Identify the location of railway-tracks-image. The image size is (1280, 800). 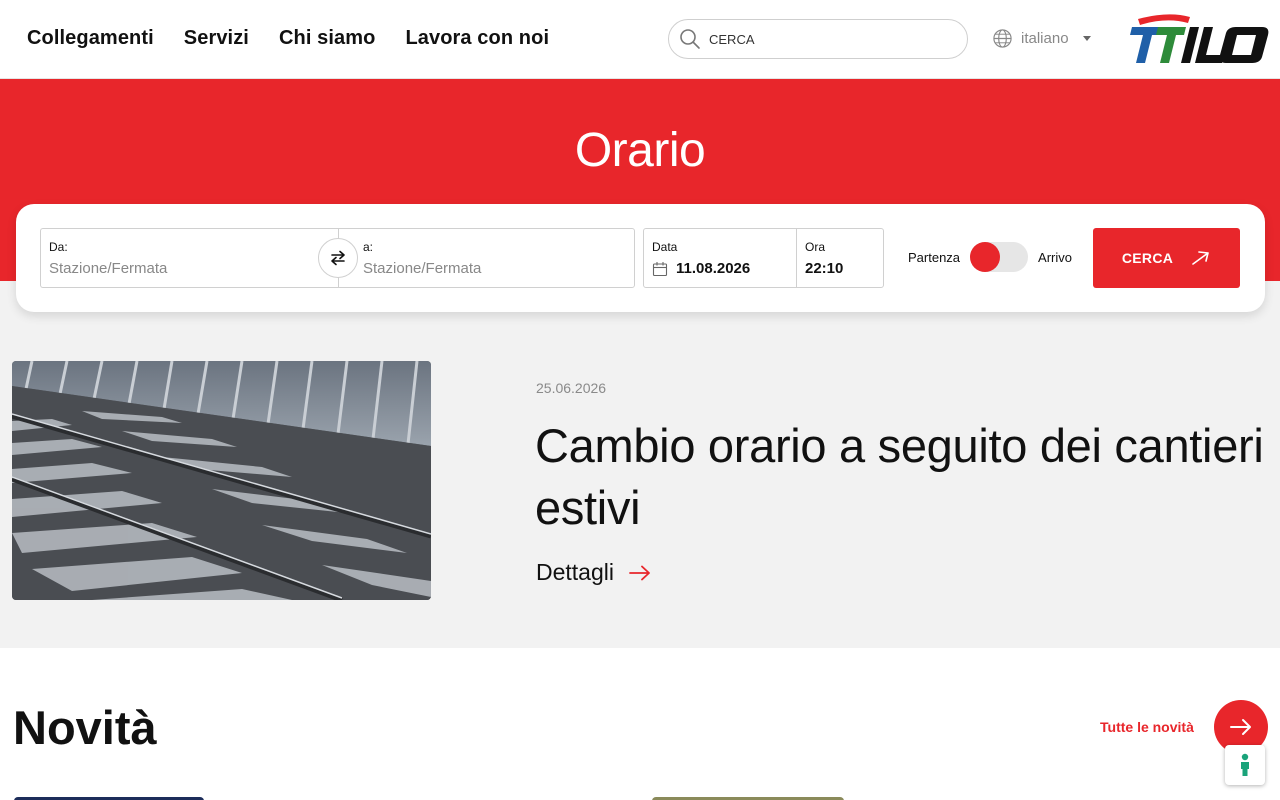
(221, 480).